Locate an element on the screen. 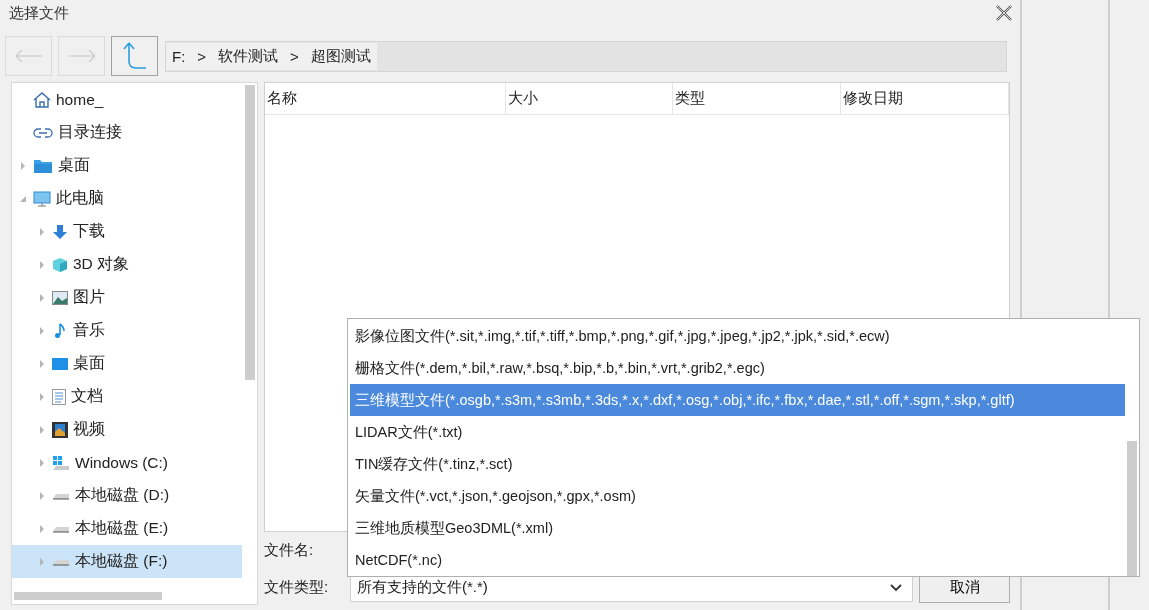 The image size is (1149, 610). tree-item: 本地磁盘 (F:) is located at coordinates (127, 561).